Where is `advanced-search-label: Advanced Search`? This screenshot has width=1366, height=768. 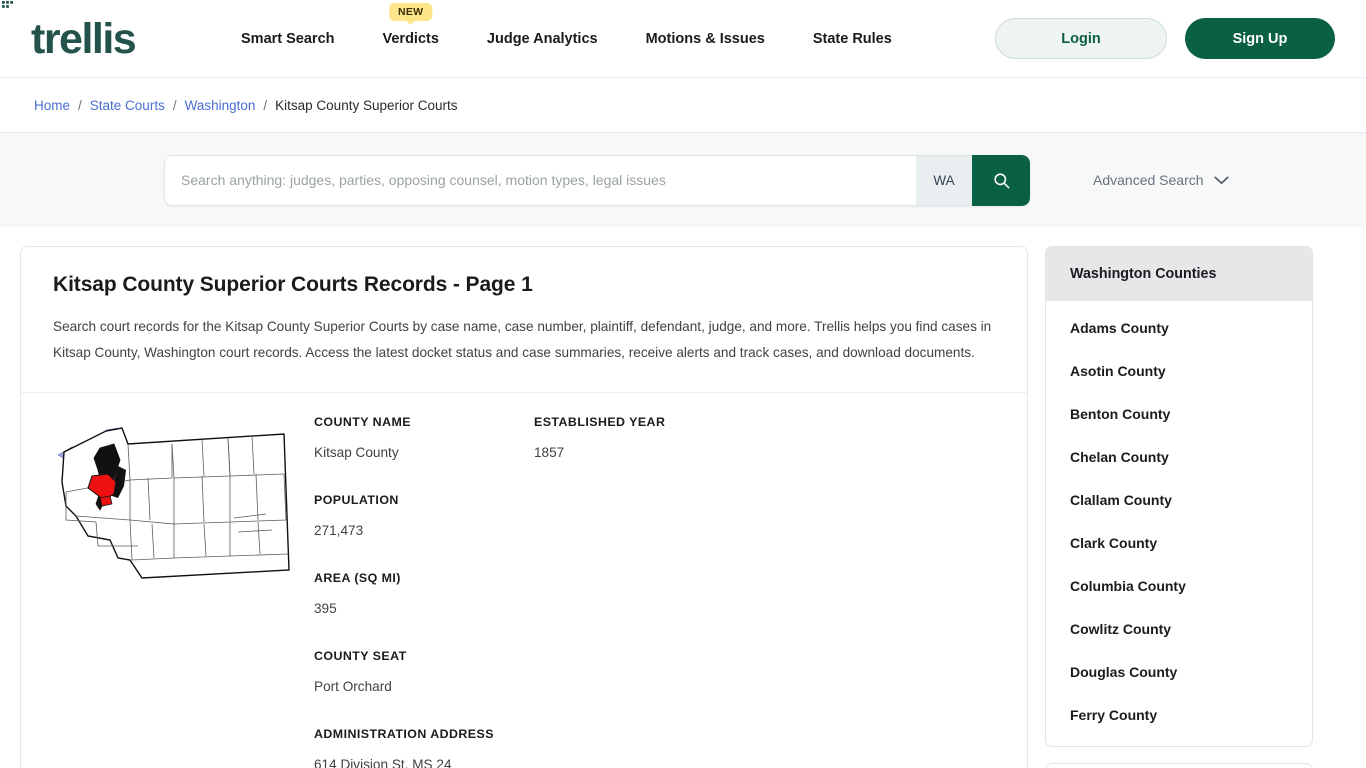
advanced-search-label: Advanced Search is located at coordinates (1148, 180).